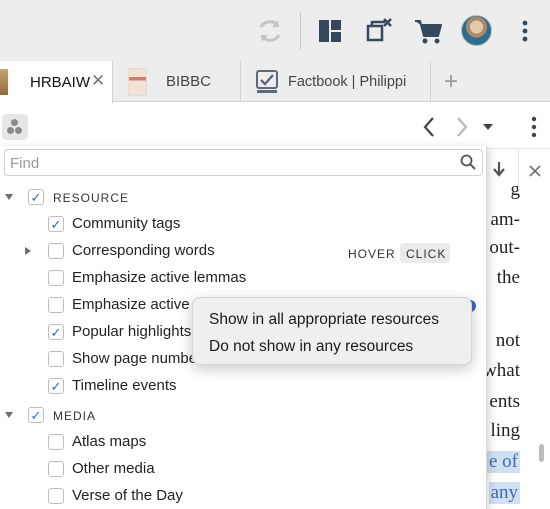 The height and width of the screenshot is (509, 550). I want to click on reader-line: the, so click(508, 277).